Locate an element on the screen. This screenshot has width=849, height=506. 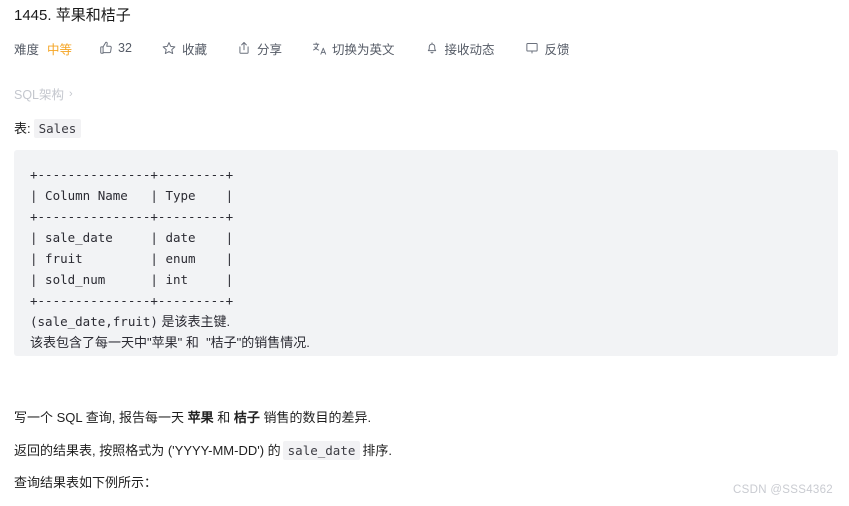
chevron-right-icon: › is located at coordinates (71, 93).